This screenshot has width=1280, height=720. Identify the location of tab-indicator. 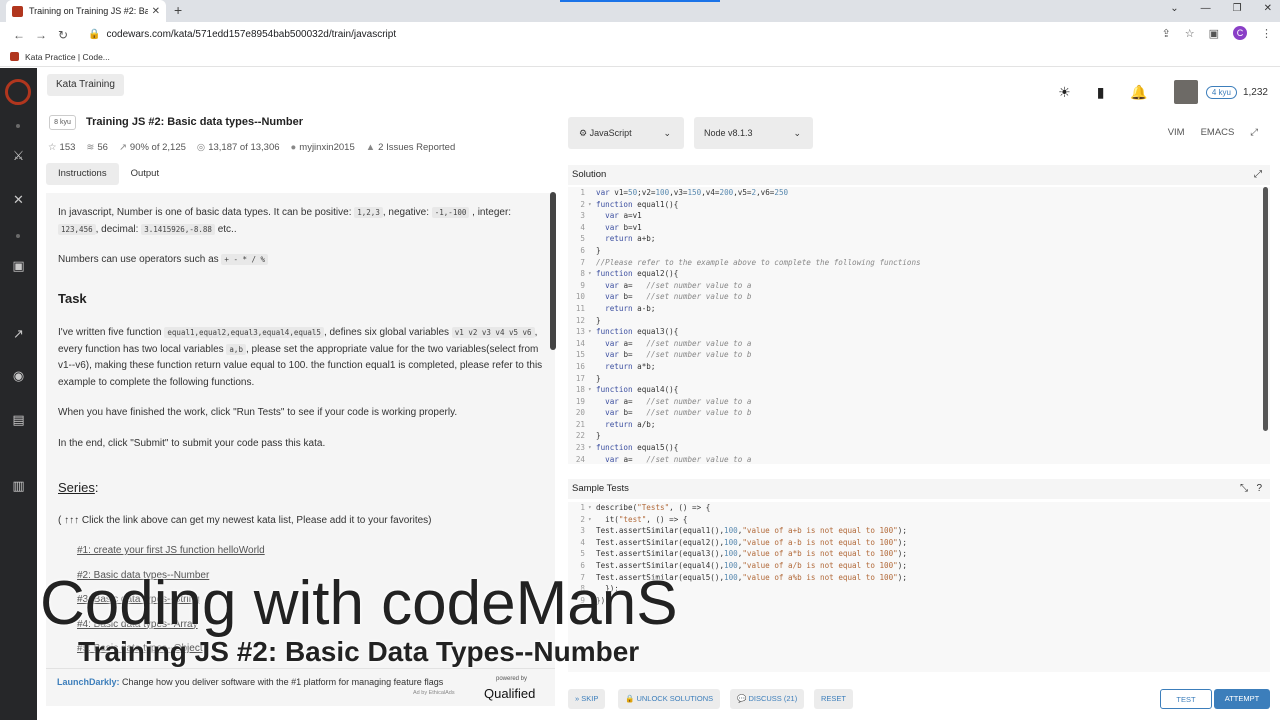
(640, 1).